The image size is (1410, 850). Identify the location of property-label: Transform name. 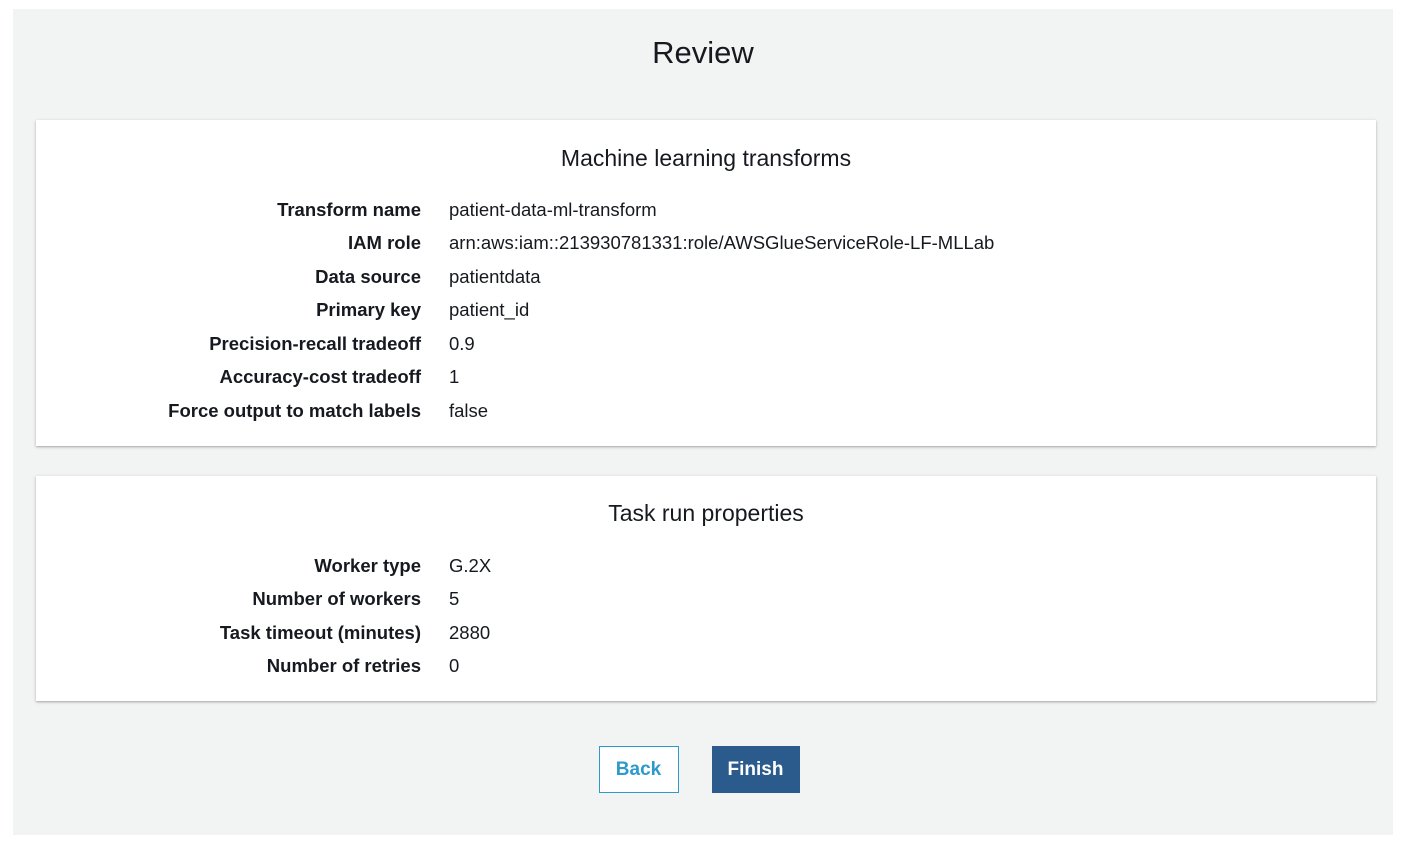
(349, 209).